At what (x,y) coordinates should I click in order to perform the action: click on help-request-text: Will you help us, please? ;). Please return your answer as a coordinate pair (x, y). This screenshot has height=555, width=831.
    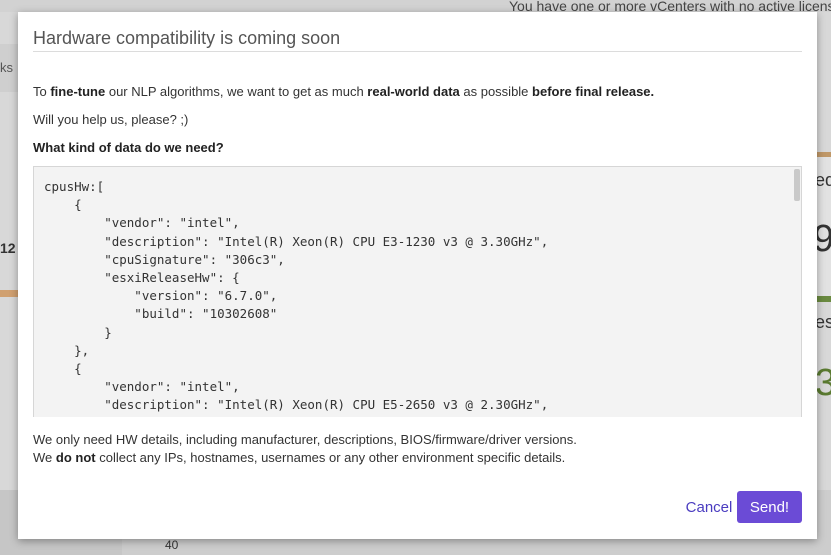
    Looking at the image, I should click on (111, 119).